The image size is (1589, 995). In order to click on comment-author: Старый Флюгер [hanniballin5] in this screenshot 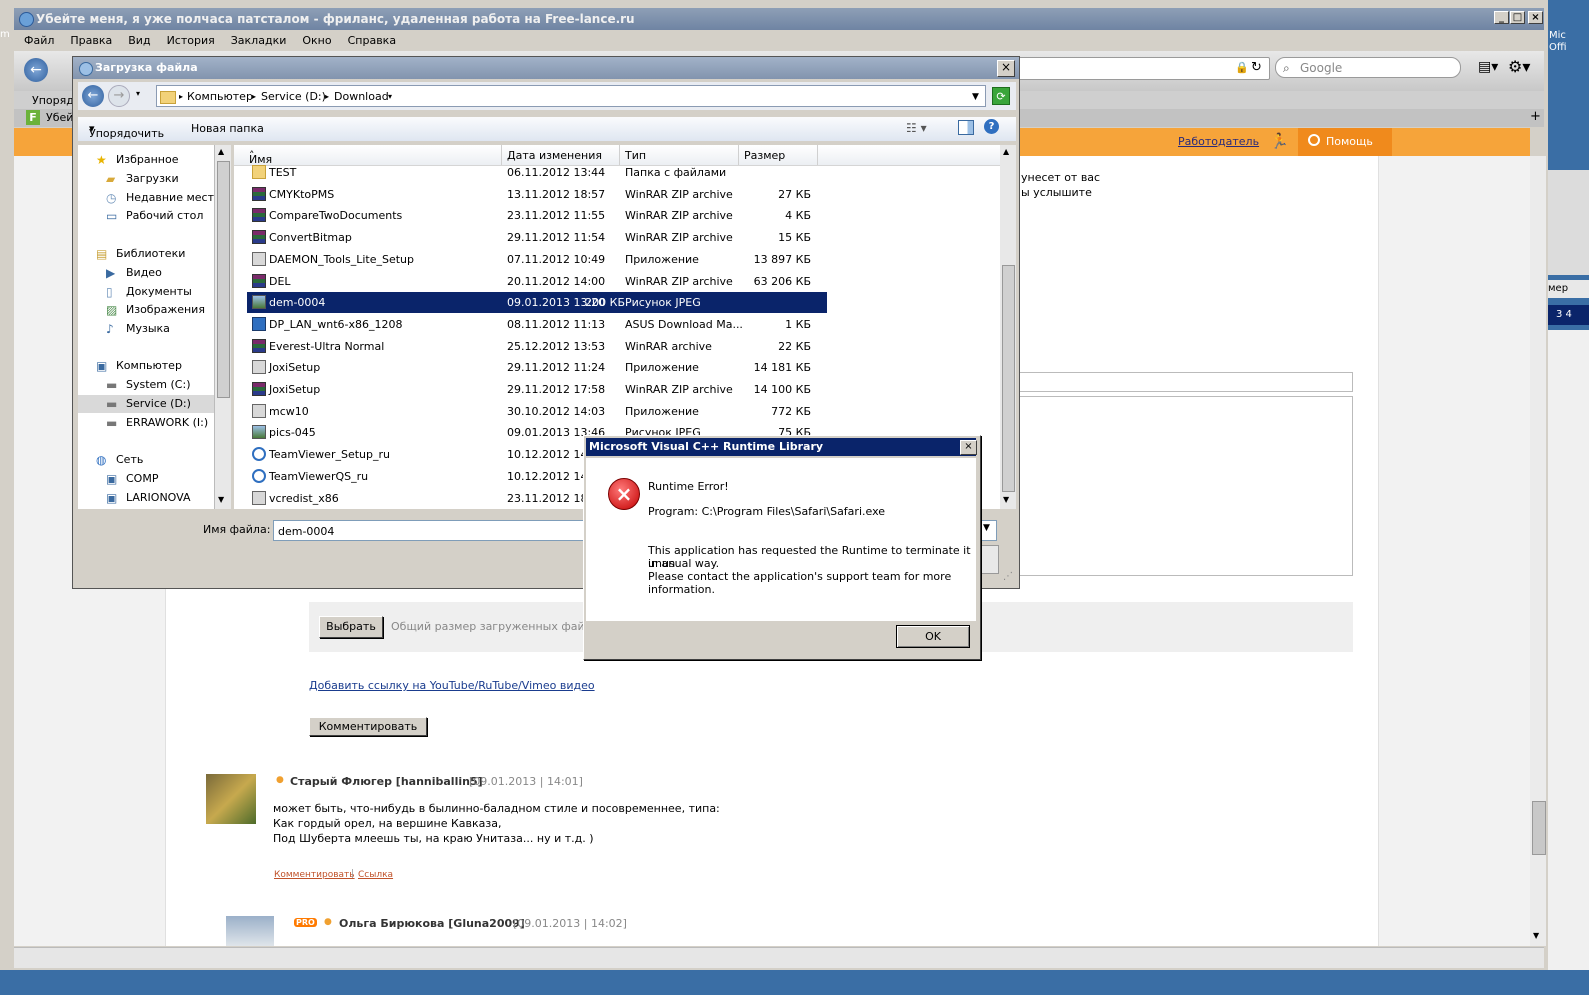, I will do `click(386, 781)`.